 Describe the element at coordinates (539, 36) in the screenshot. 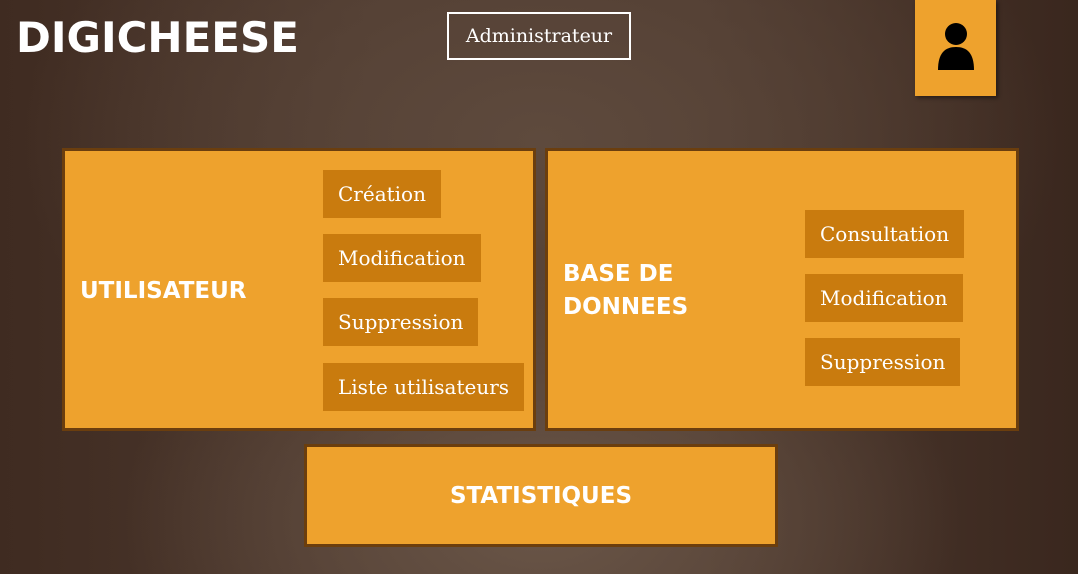

I see `role-badge: Administrateur` at that location.